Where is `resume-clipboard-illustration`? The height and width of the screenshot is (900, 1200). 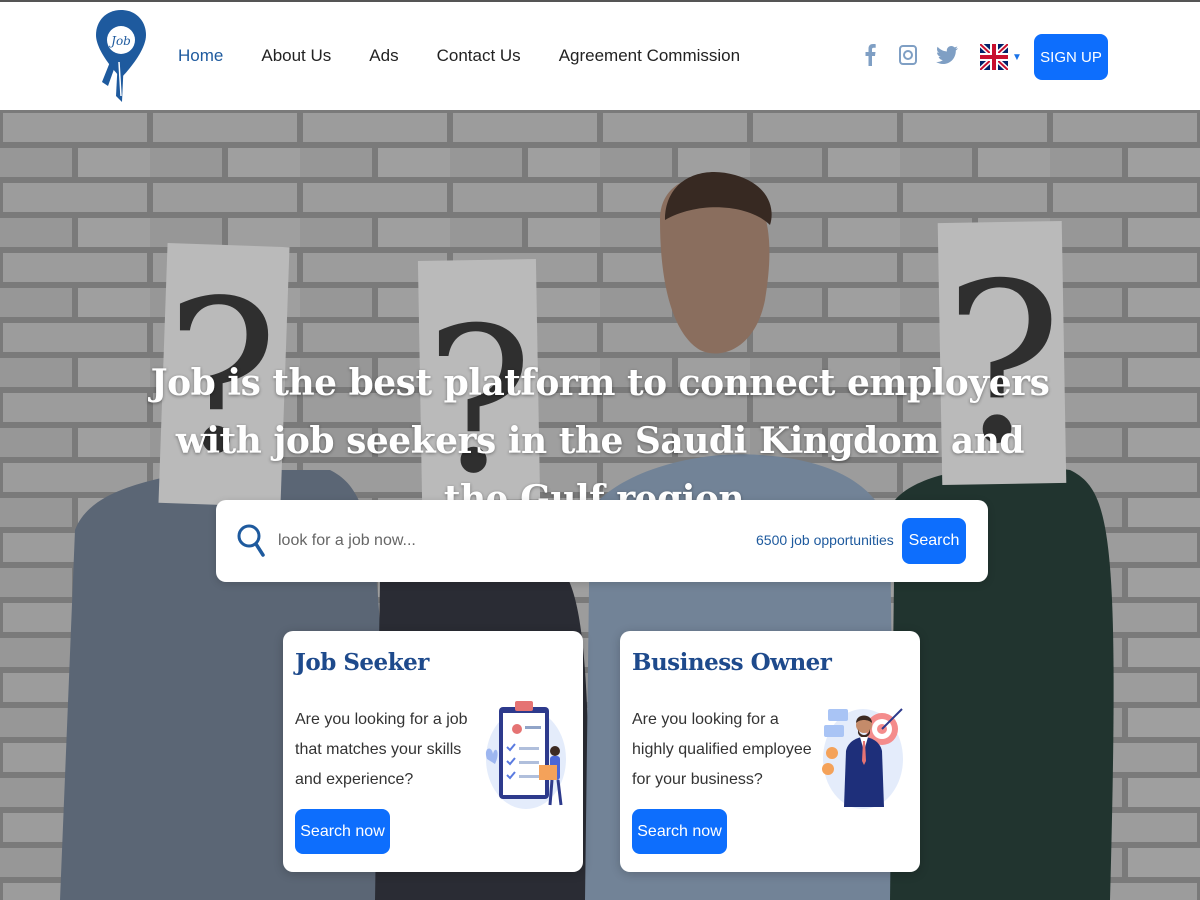
resume-clipboard-illustration is located at coordinates (526, 751).